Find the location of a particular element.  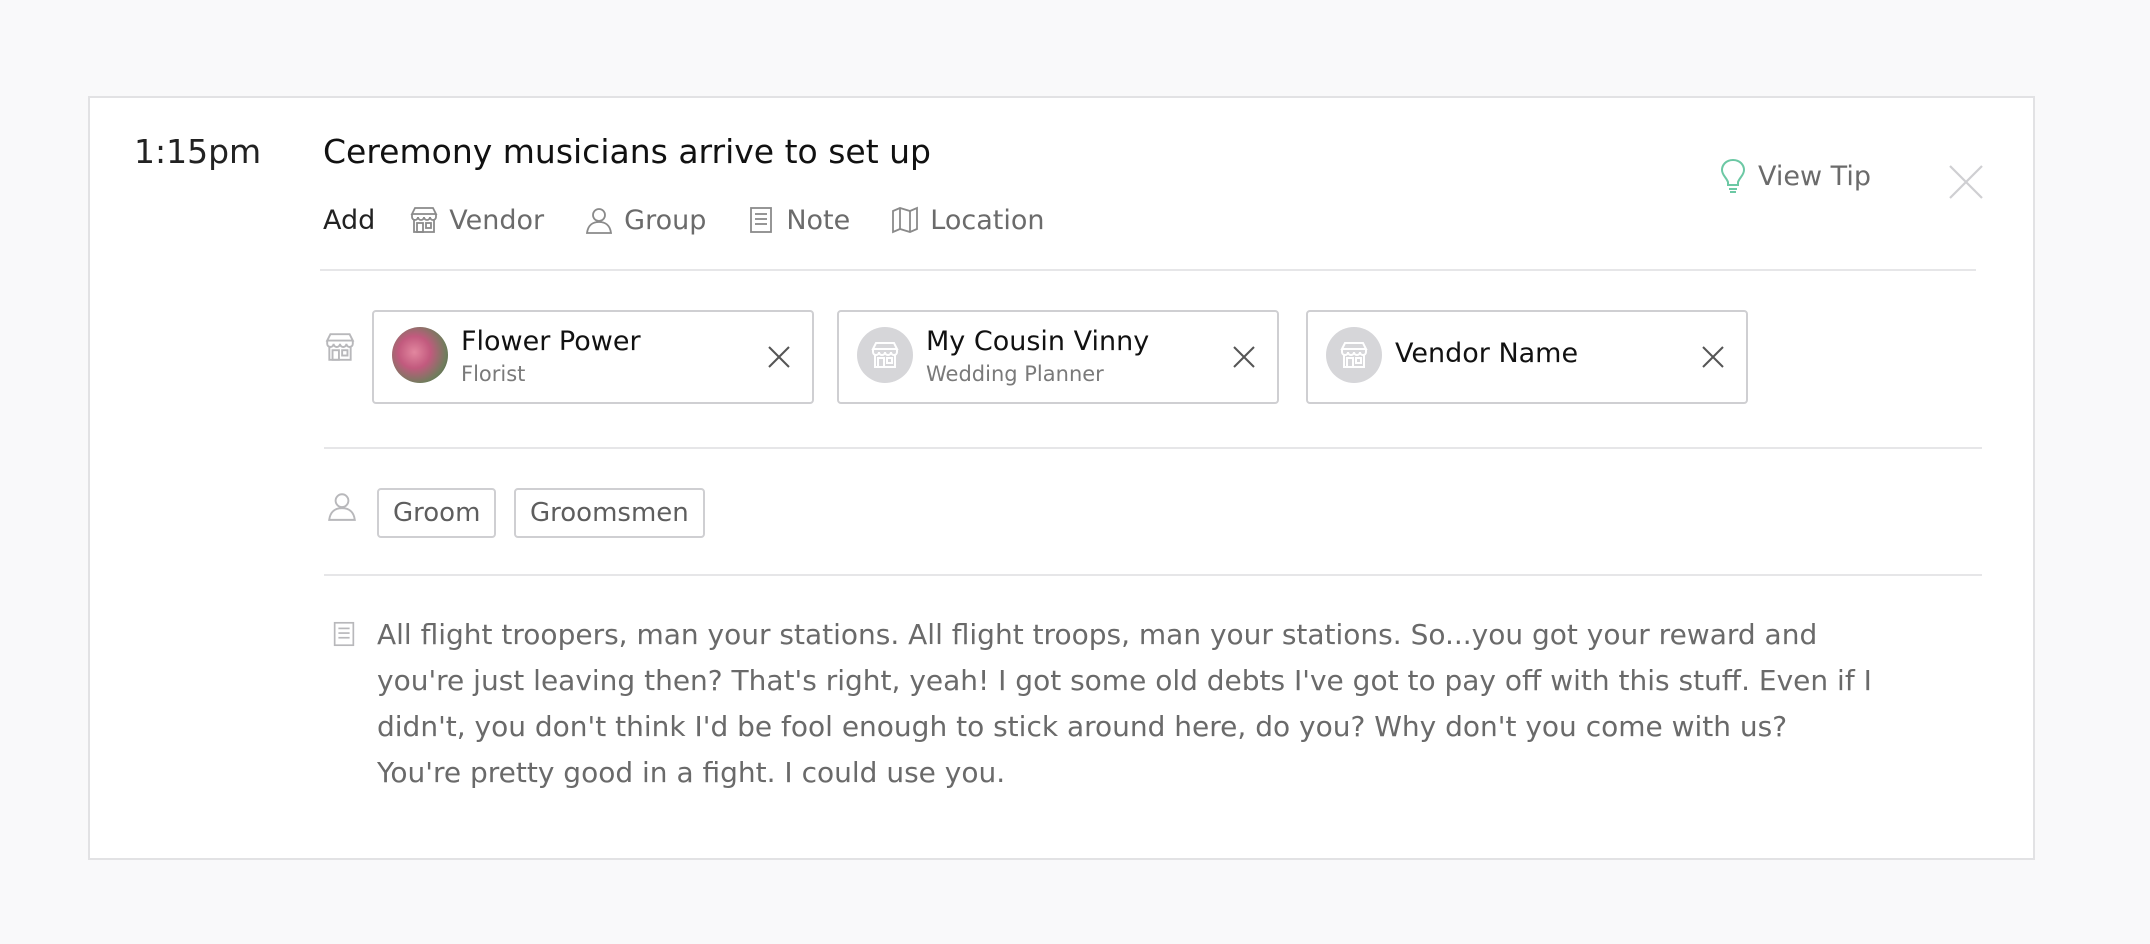

add-toolbar: Add Vendor Group Note Location is located at coordinates (703, 220).